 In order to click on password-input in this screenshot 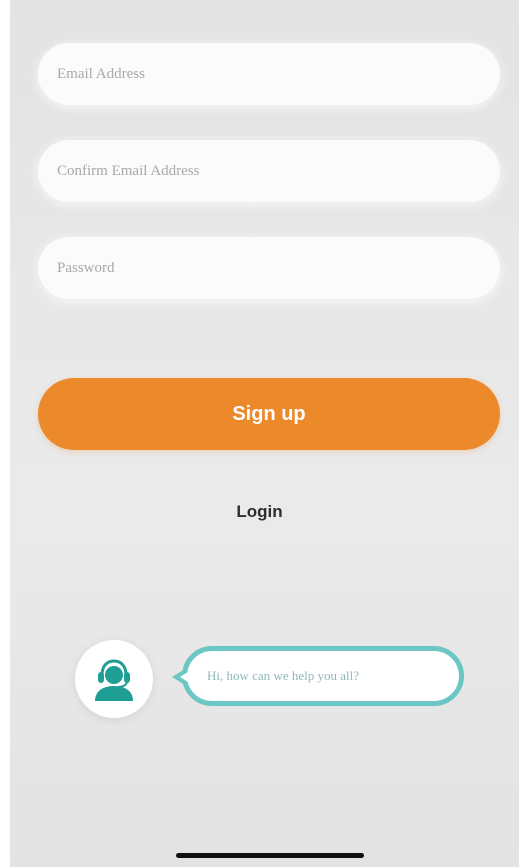, I will do `click(267, 268)`.